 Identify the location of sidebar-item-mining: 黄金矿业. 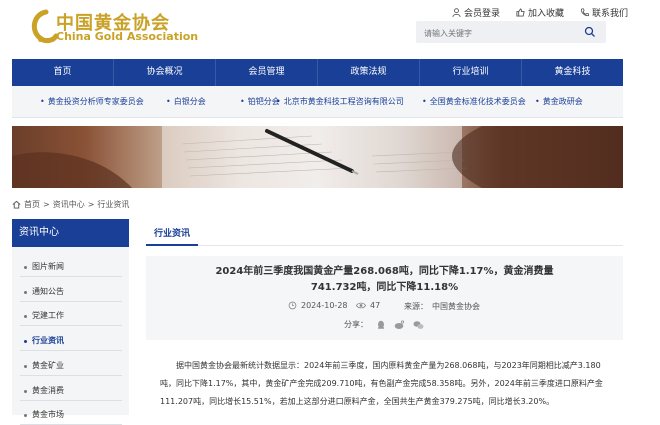
(71, 366).